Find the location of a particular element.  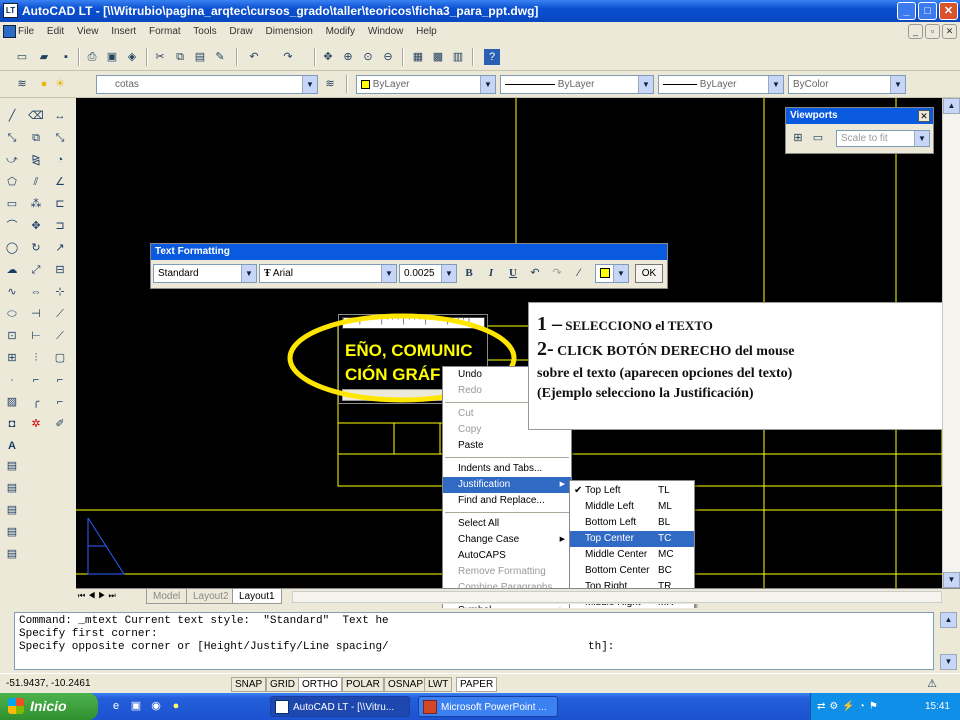

save-icon: ▪ is located at coordinates (66, 57).